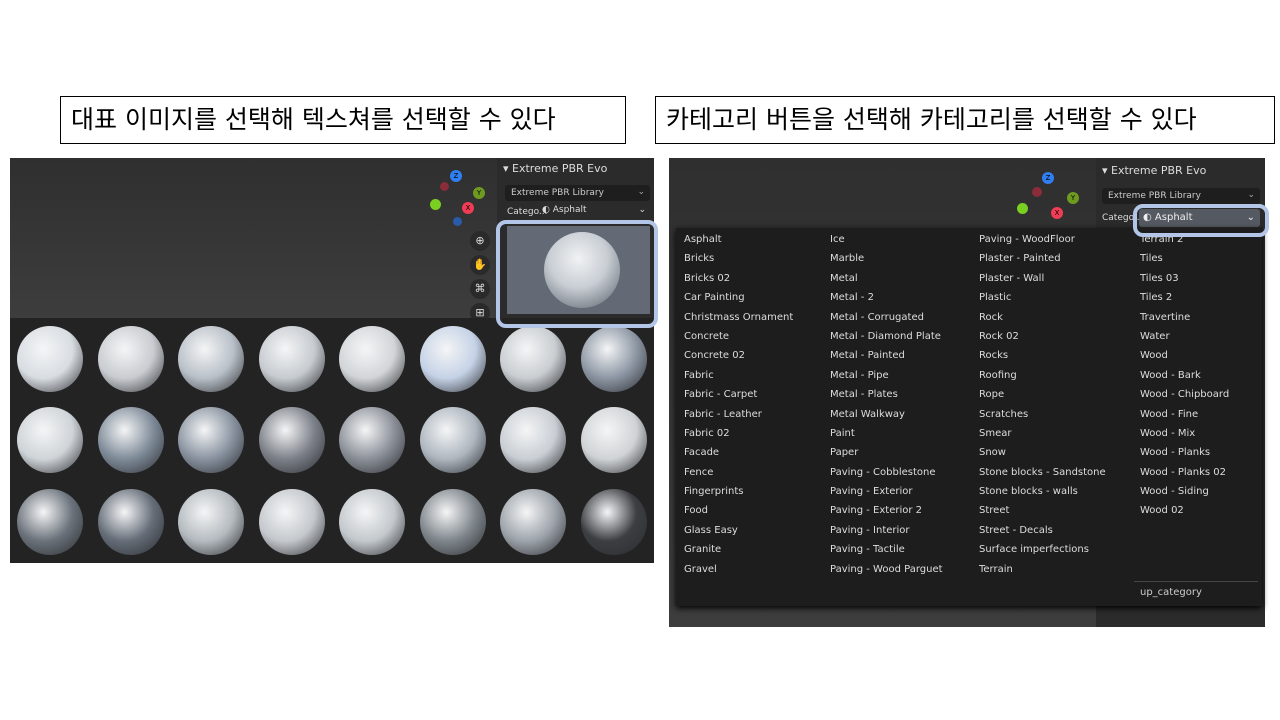 This screenshot has height=720, width=1280. I want to click on category-option: Metal - Diamond Plate, so click(886, 339).